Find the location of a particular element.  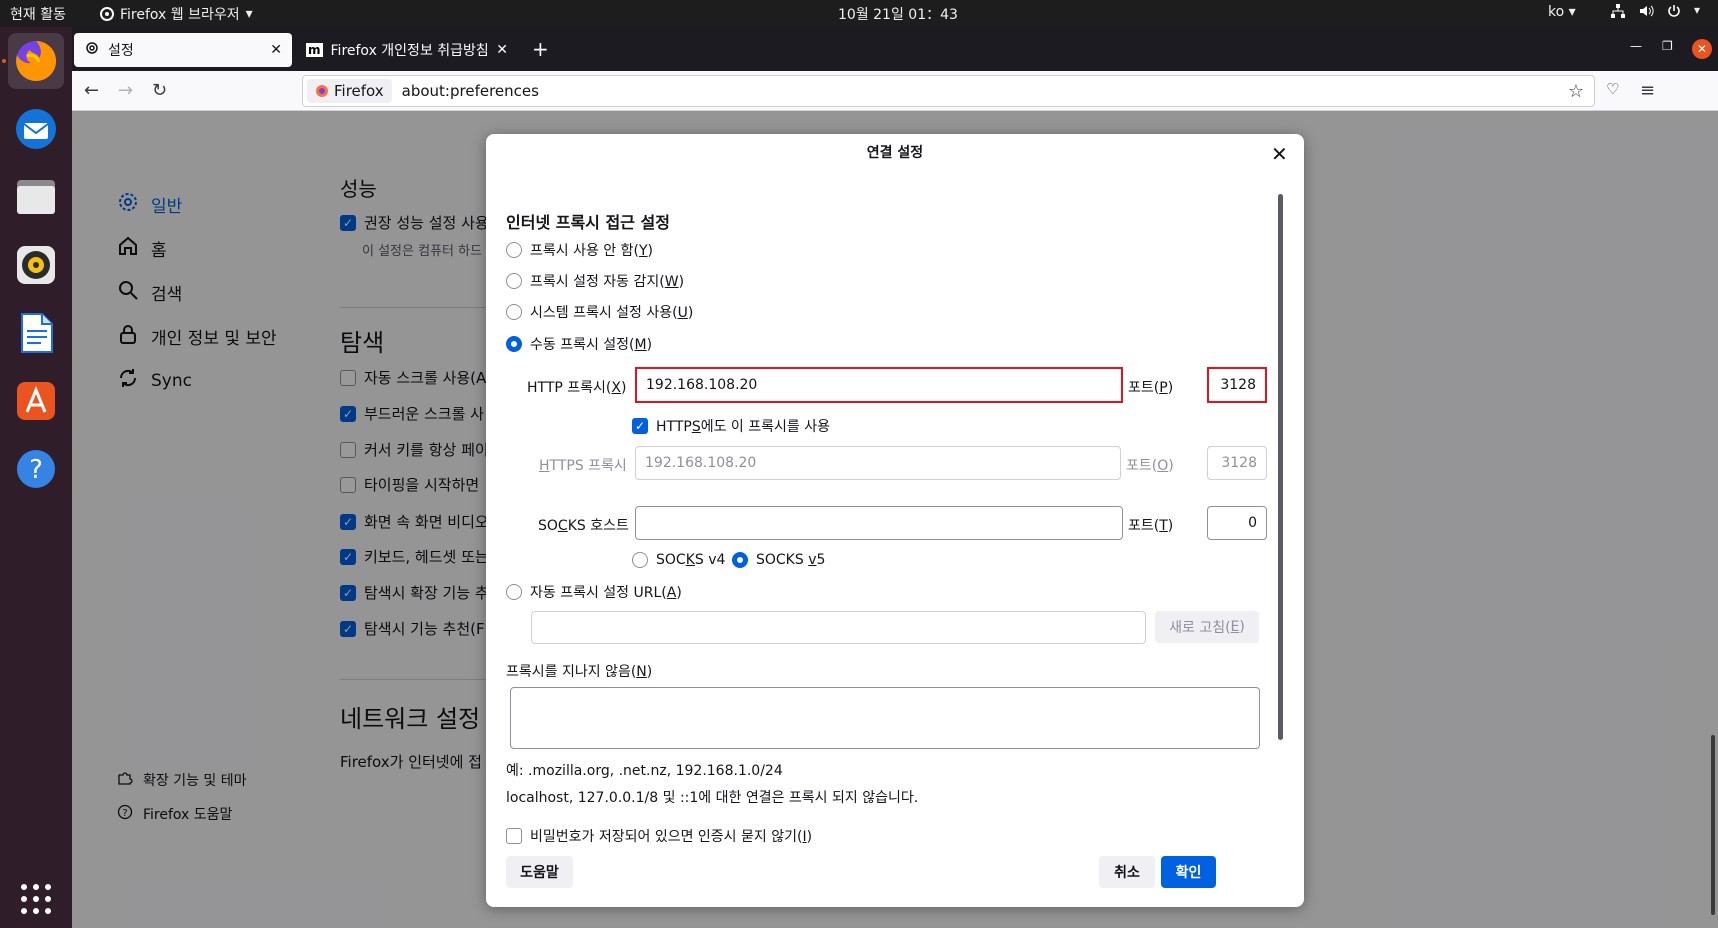

forward-button: → is located at coordinates (125, 90).